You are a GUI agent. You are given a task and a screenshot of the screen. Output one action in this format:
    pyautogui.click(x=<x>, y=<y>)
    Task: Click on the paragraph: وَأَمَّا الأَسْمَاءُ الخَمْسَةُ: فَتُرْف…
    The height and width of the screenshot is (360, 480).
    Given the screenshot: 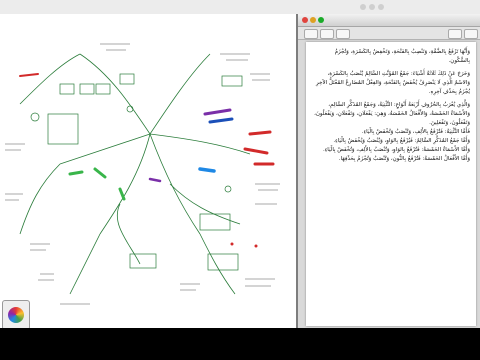 What is the action you would take?
    pyautogui.click(x=391, y=150)
    